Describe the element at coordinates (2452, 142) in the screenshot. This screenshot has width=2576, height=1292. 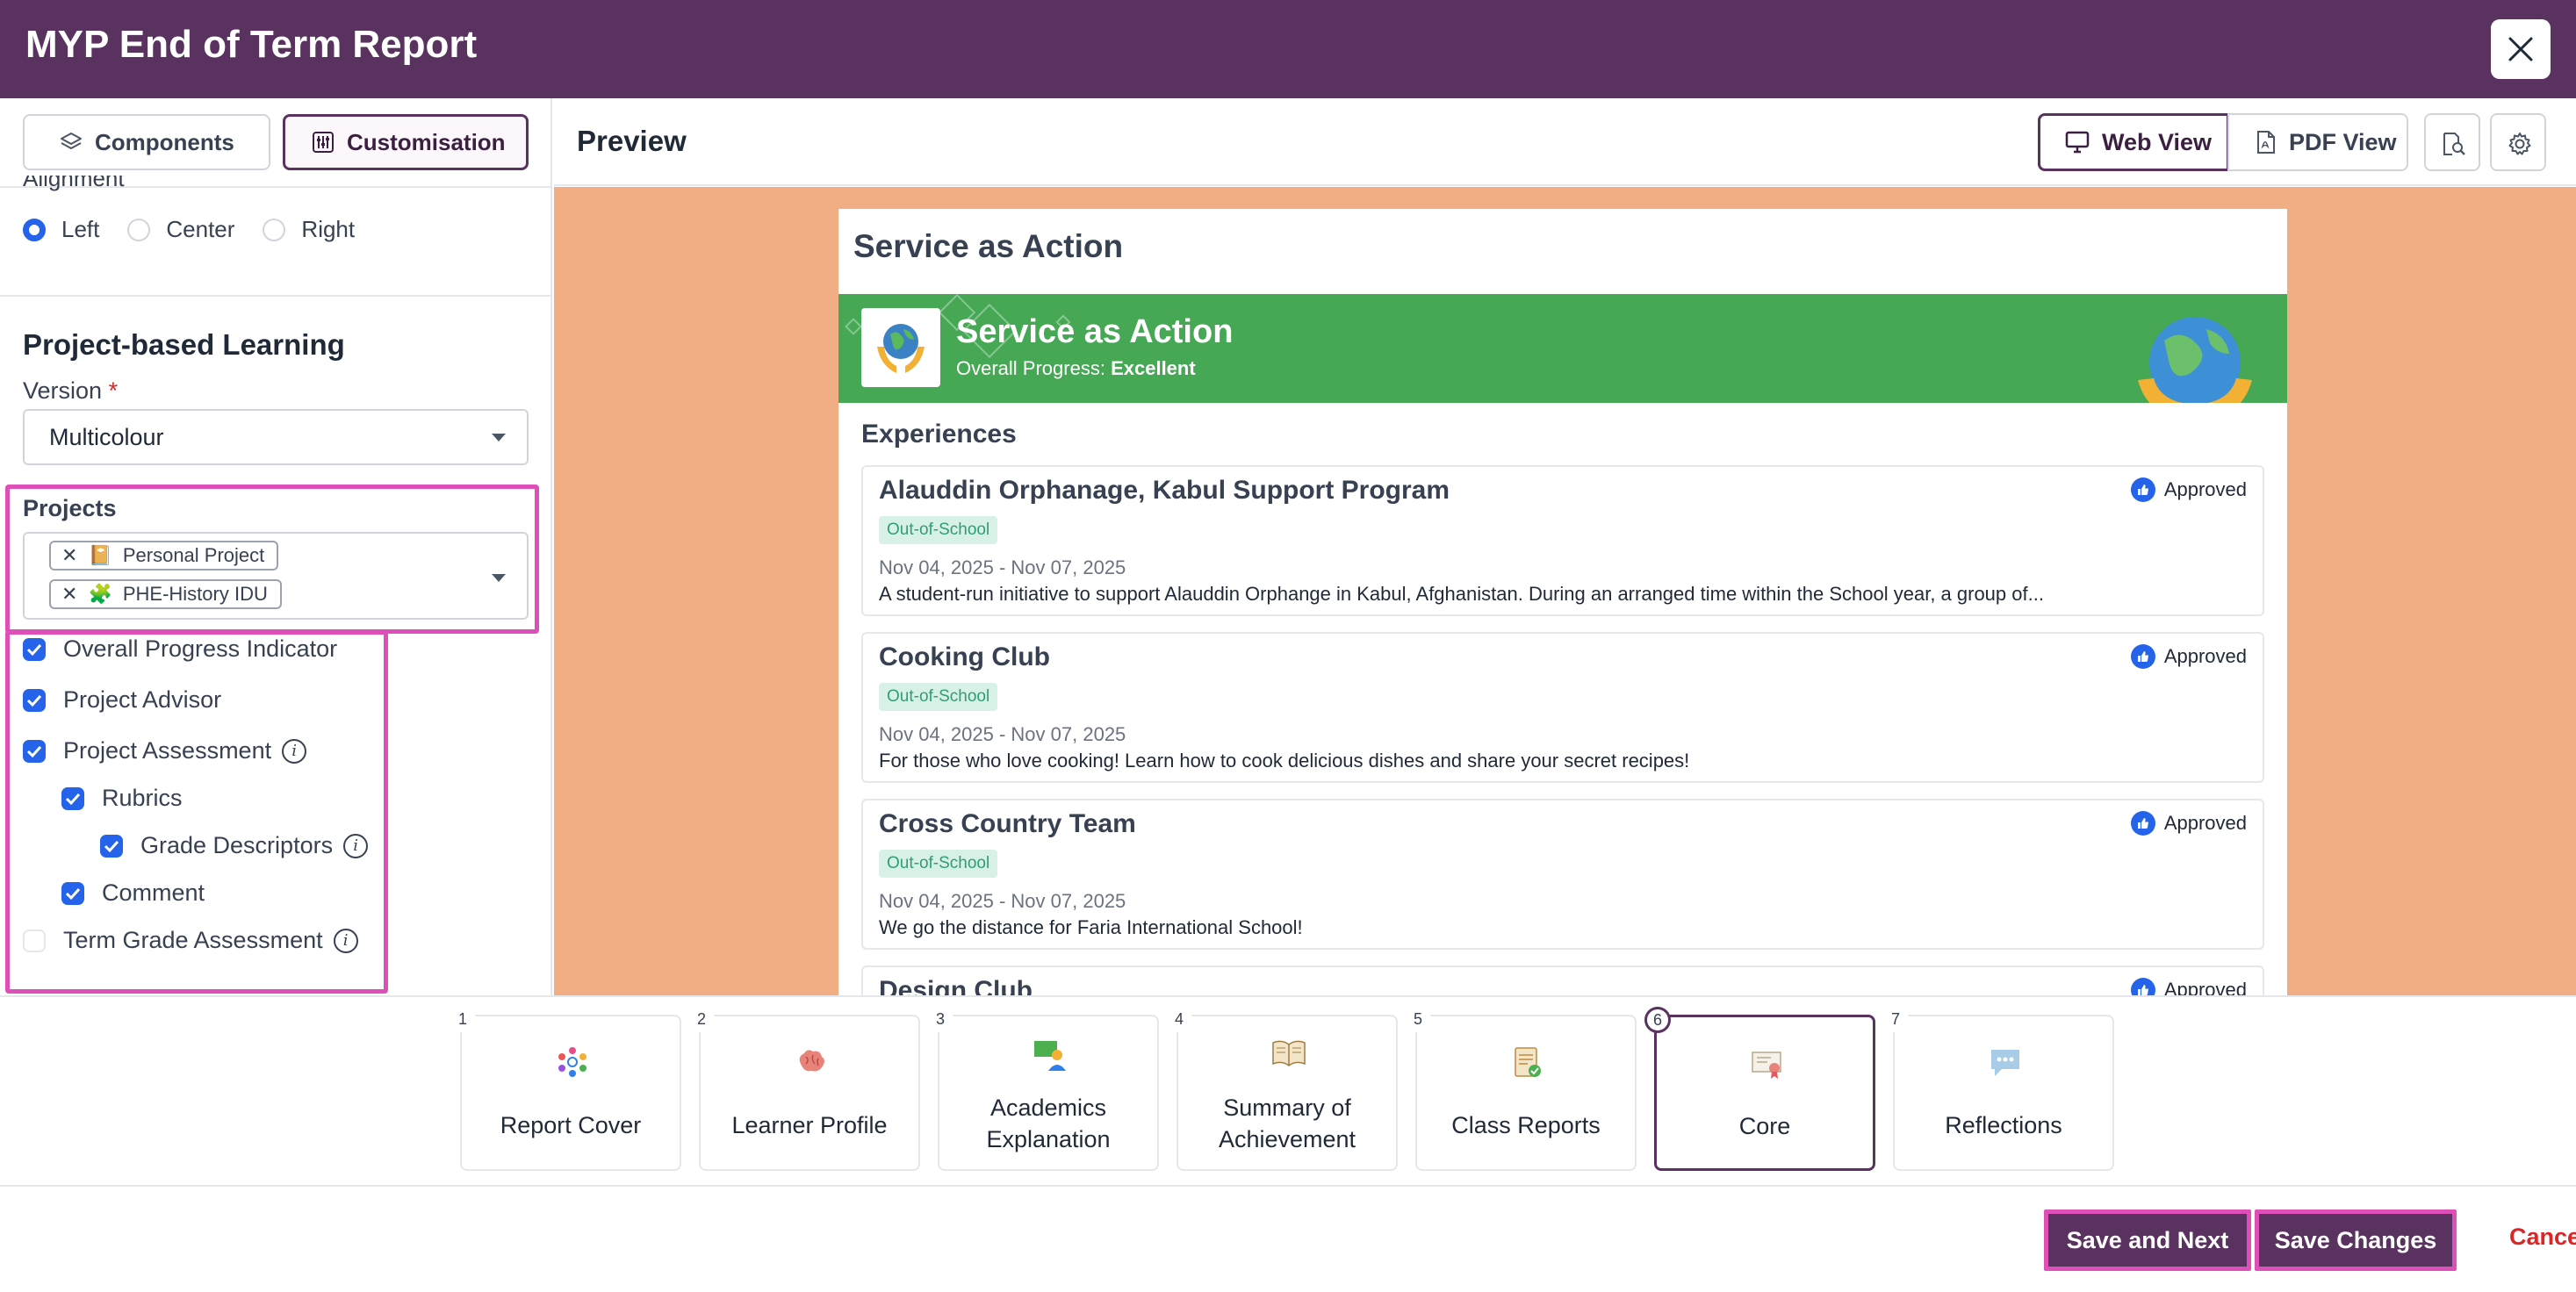
I see `preview-search-button` at that location.